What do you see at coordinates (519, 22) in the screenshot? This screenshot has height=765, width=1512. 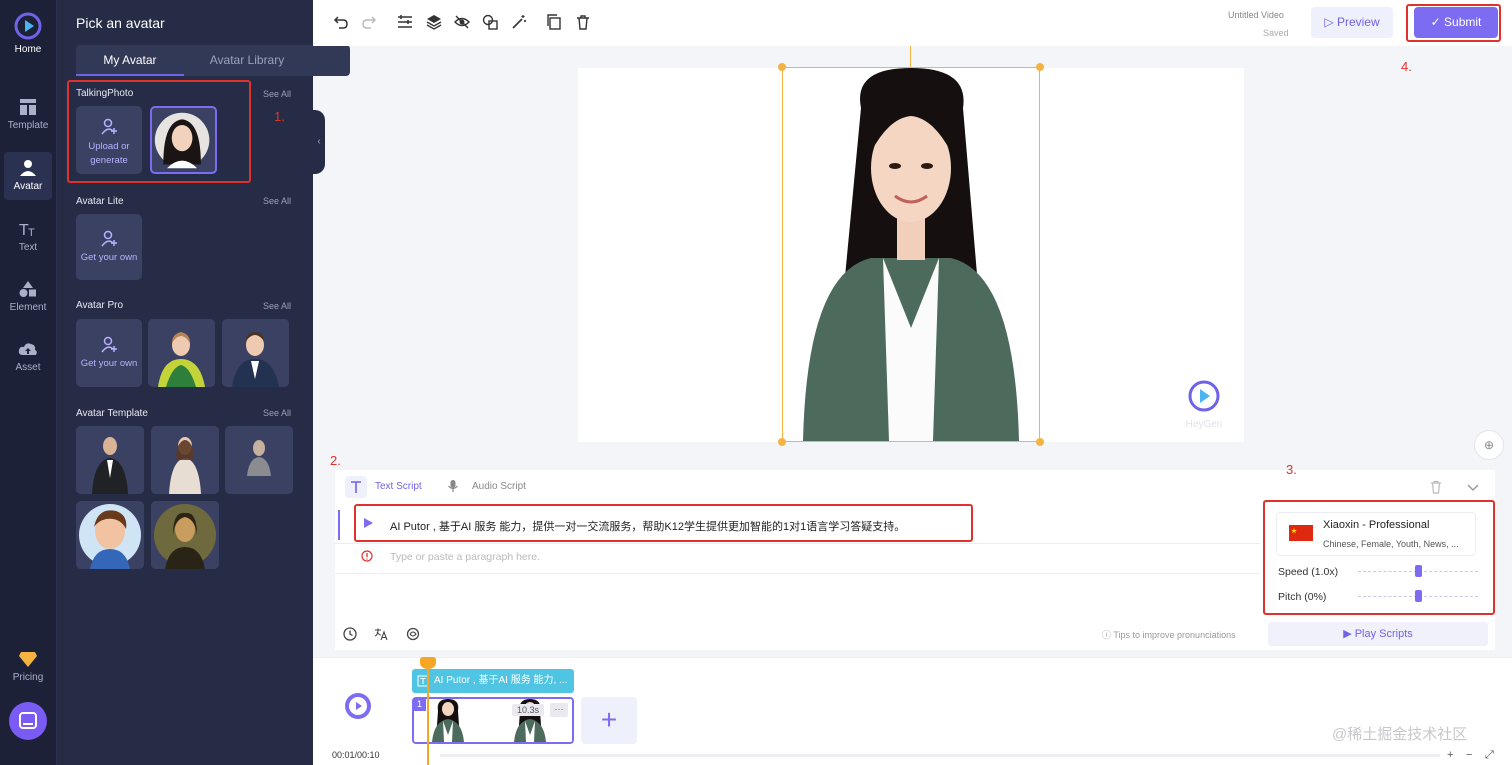 I see `magic-wand-icon` at bounding box center [519, 22].